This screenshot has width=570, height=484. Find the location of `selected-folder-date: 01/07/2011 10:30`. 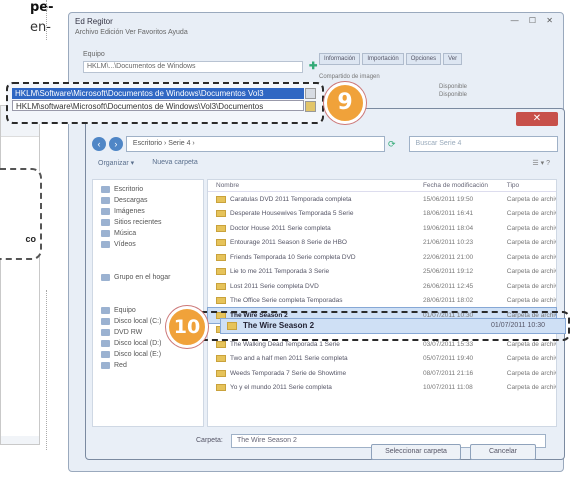

selected-folder-date: 01/07/2011 10:30 is located at coordinates (518, 325).